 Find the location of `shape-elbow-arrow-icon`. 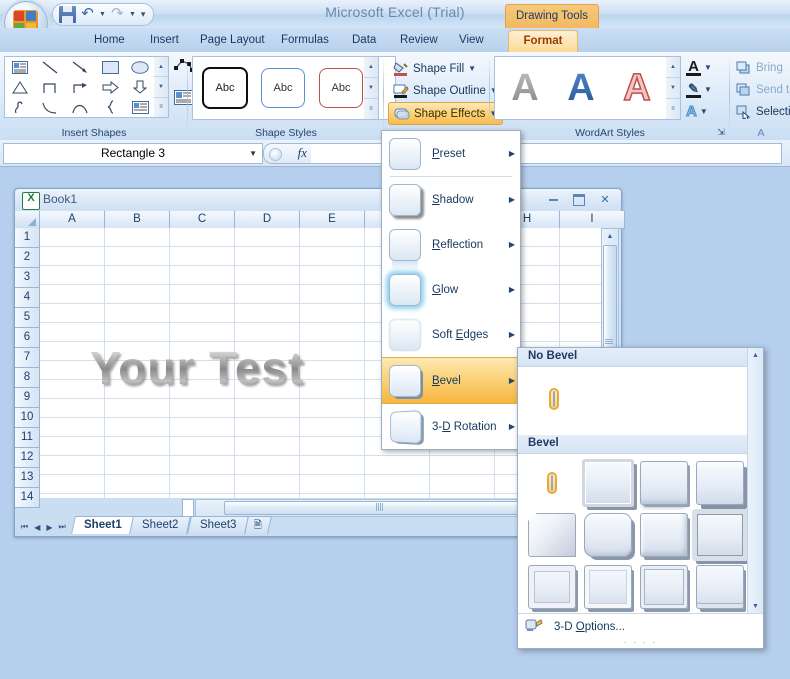

shape-elbow-arrow-icon is located at coordinates (80, 87).